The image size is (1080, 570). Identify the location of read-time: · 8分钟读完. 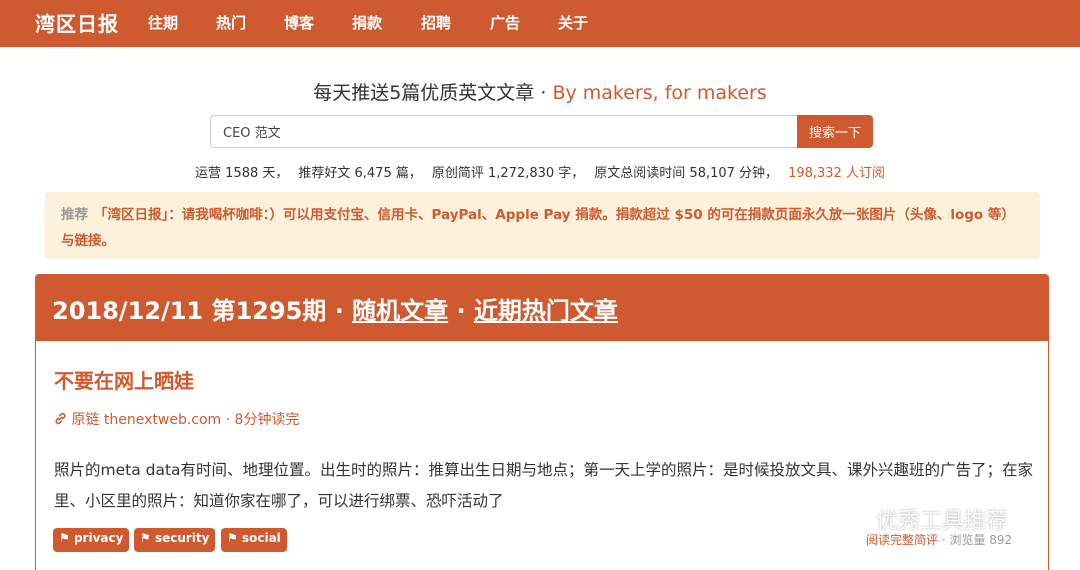
(260, 420).